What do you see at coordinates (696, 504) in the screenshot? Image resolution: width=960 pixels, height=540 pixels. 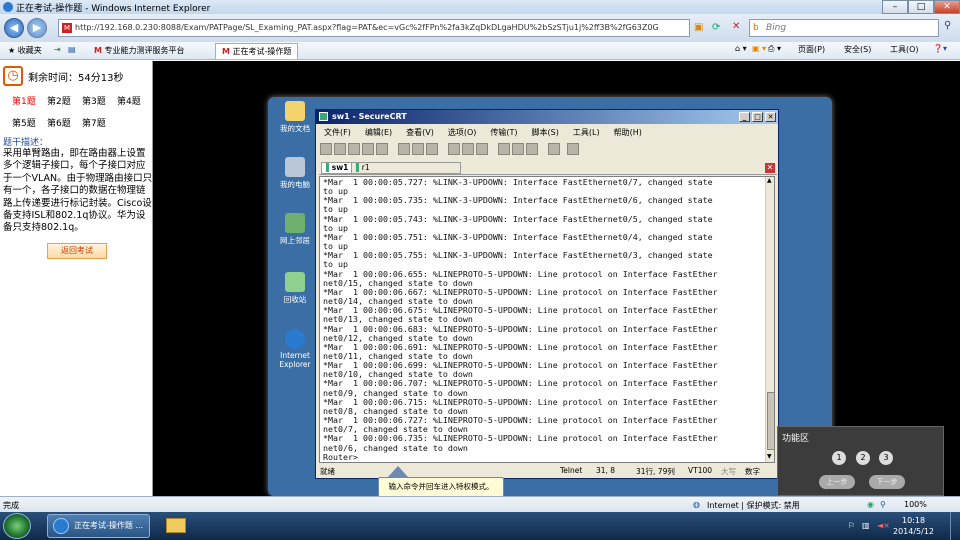 I see `globe-icon: ◍` at bounding box center [696, 504].